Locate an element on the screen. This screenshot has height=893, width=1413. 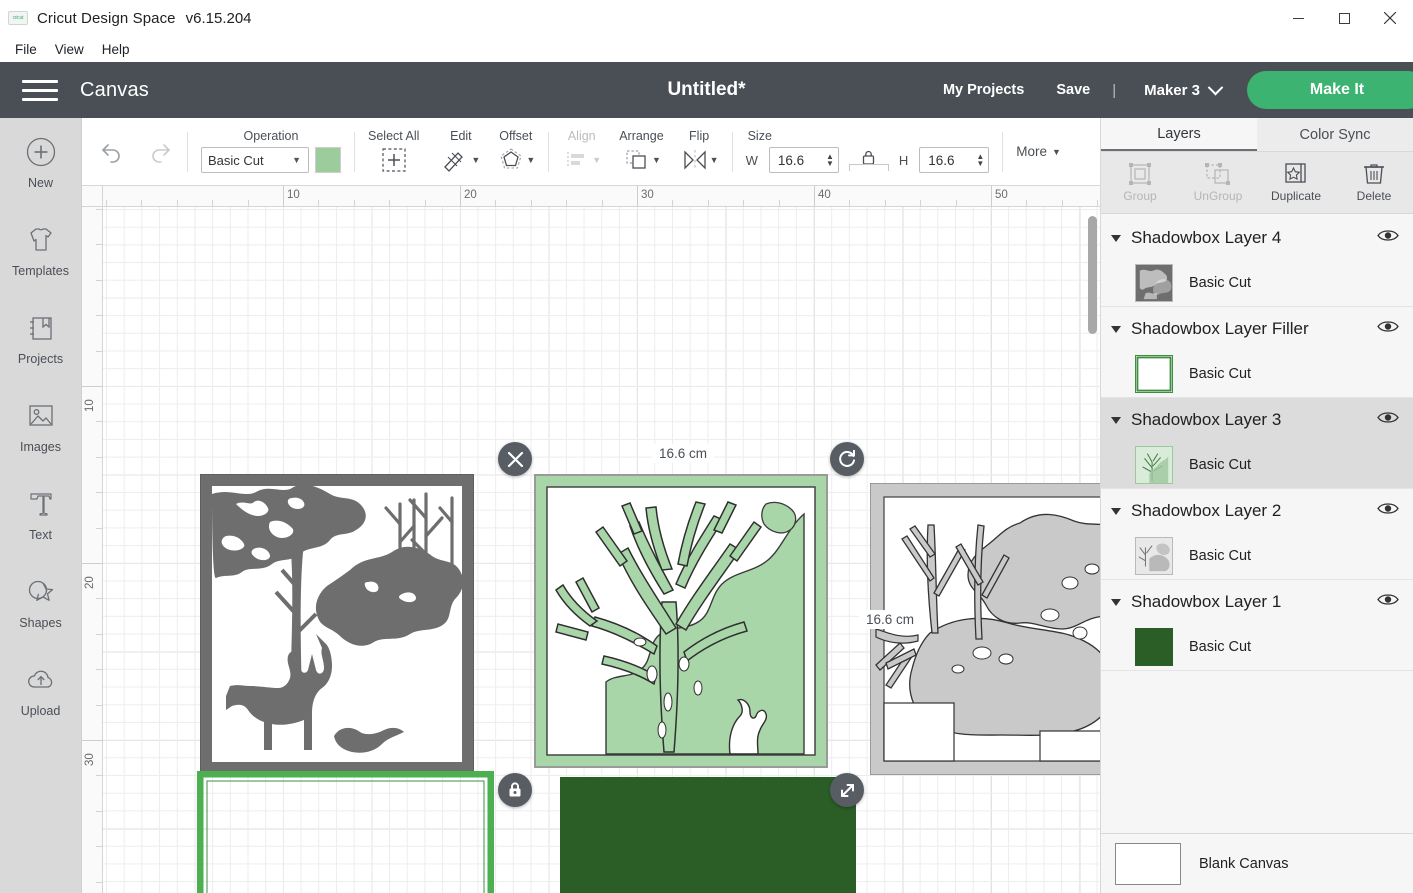
aspect-lock-button is located at coordinates (868, 160).